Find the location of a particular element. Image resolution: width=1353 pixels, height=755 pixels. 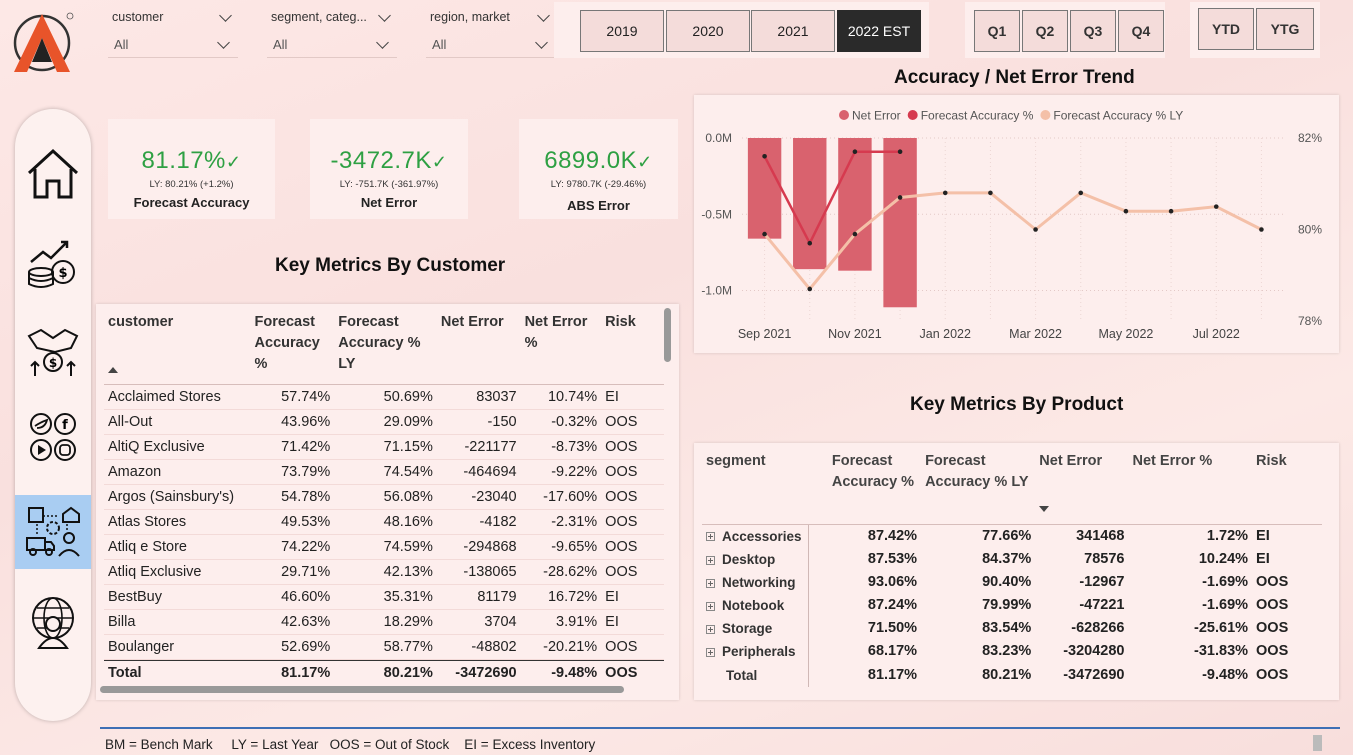

legend-label: Forecast Accuracy % LY is located at coordinates (1118, 116).